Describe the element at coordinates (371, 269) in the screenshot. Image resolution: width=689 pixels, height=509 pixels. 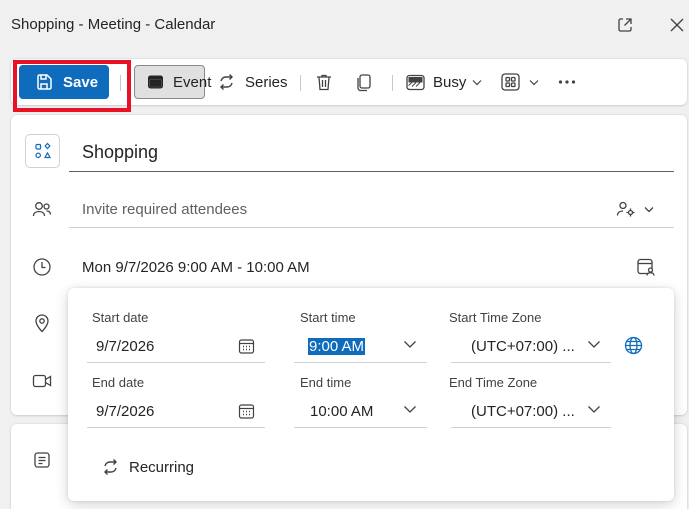
I see `date-time-summary: Mon 9/7/2026 9:00 AM - 10:00 AM` at that location.